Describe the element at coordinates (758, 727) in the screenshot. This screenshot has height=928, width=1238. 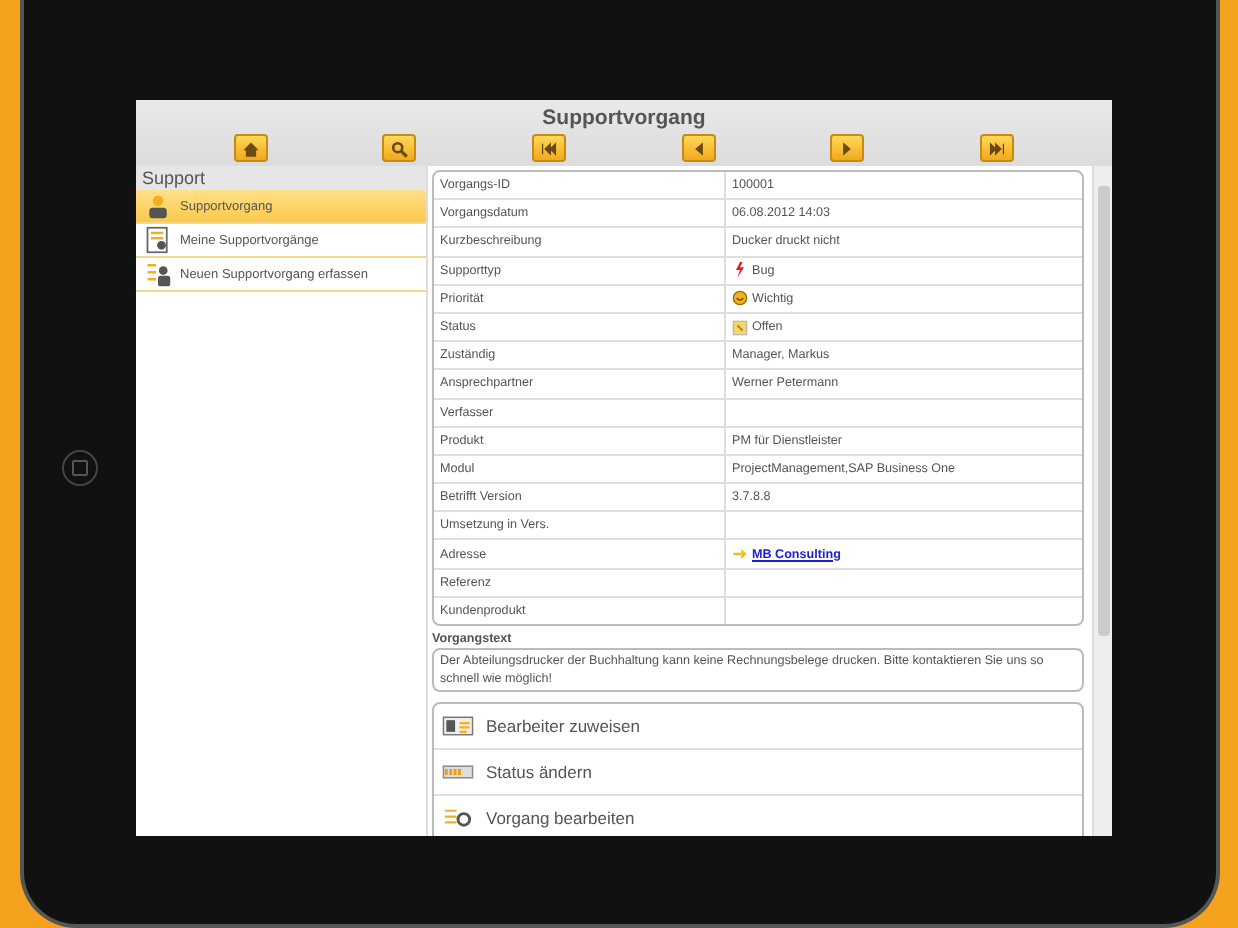
I see `action-item: Bearbeiter zuweisen` at that location.